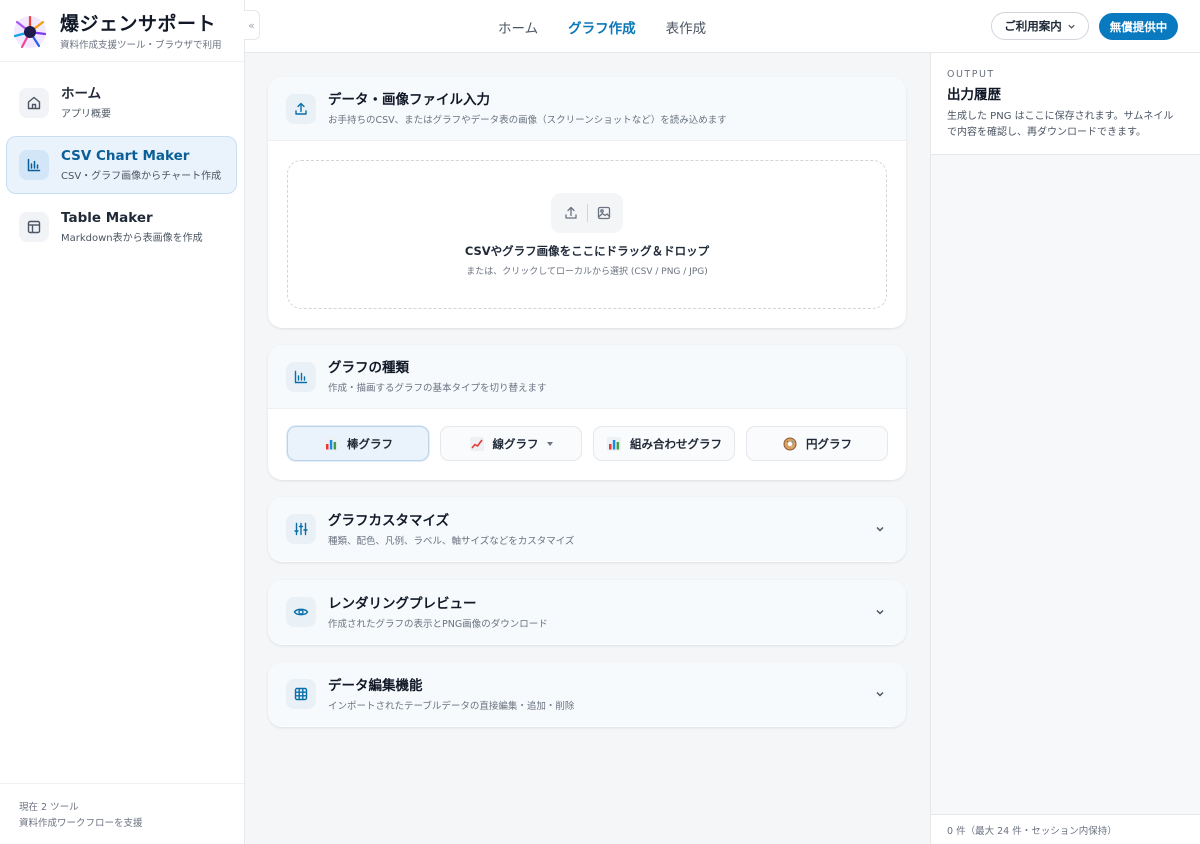 The width and height of the screenshot is (1200, 844). I want to click on combo-chart-emoji-icon, so click(614, 444).